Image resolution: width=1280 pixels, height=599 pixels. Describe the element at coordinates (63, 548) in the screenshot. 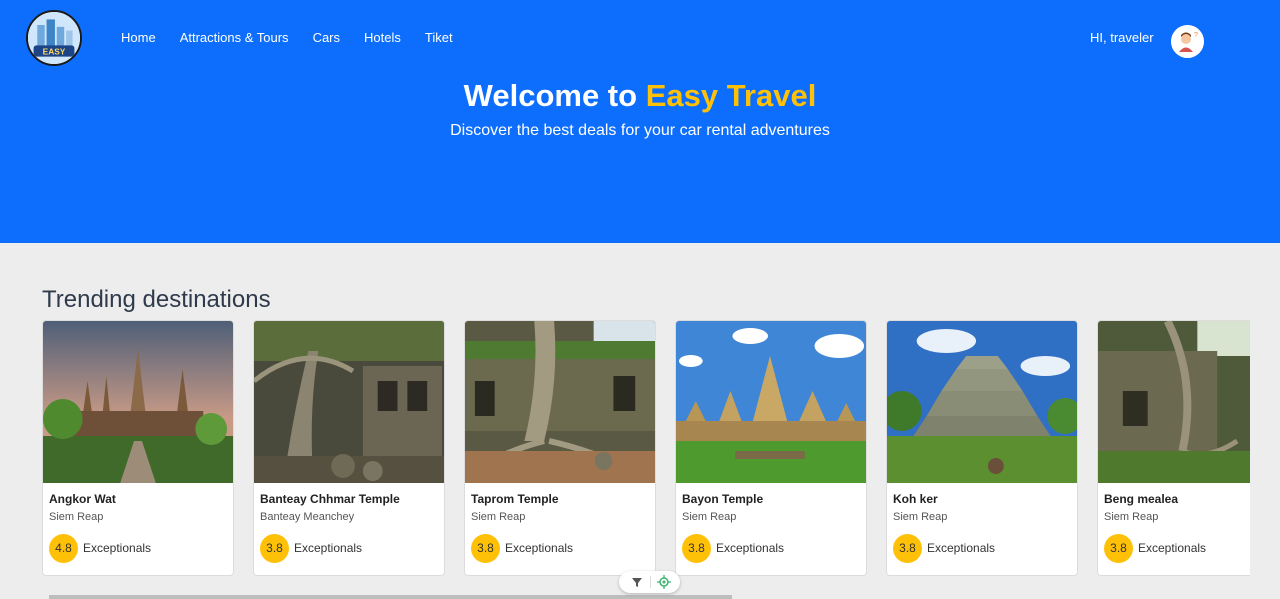

I see `score-badge: 4.8` at that location.